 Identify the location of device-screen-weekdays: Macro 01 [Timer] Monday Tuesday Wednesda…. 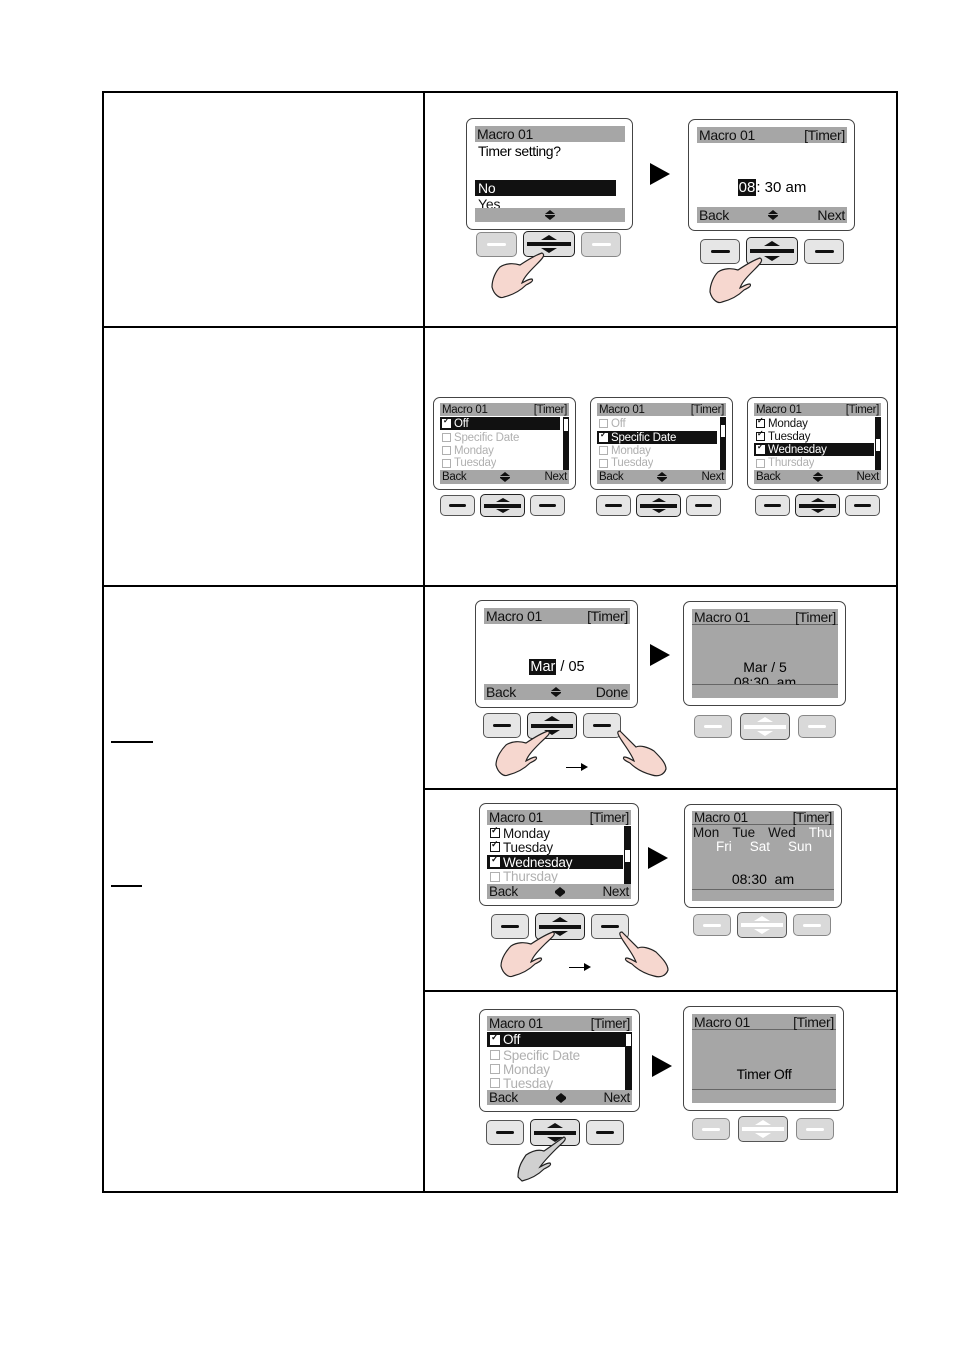
(559, 854).